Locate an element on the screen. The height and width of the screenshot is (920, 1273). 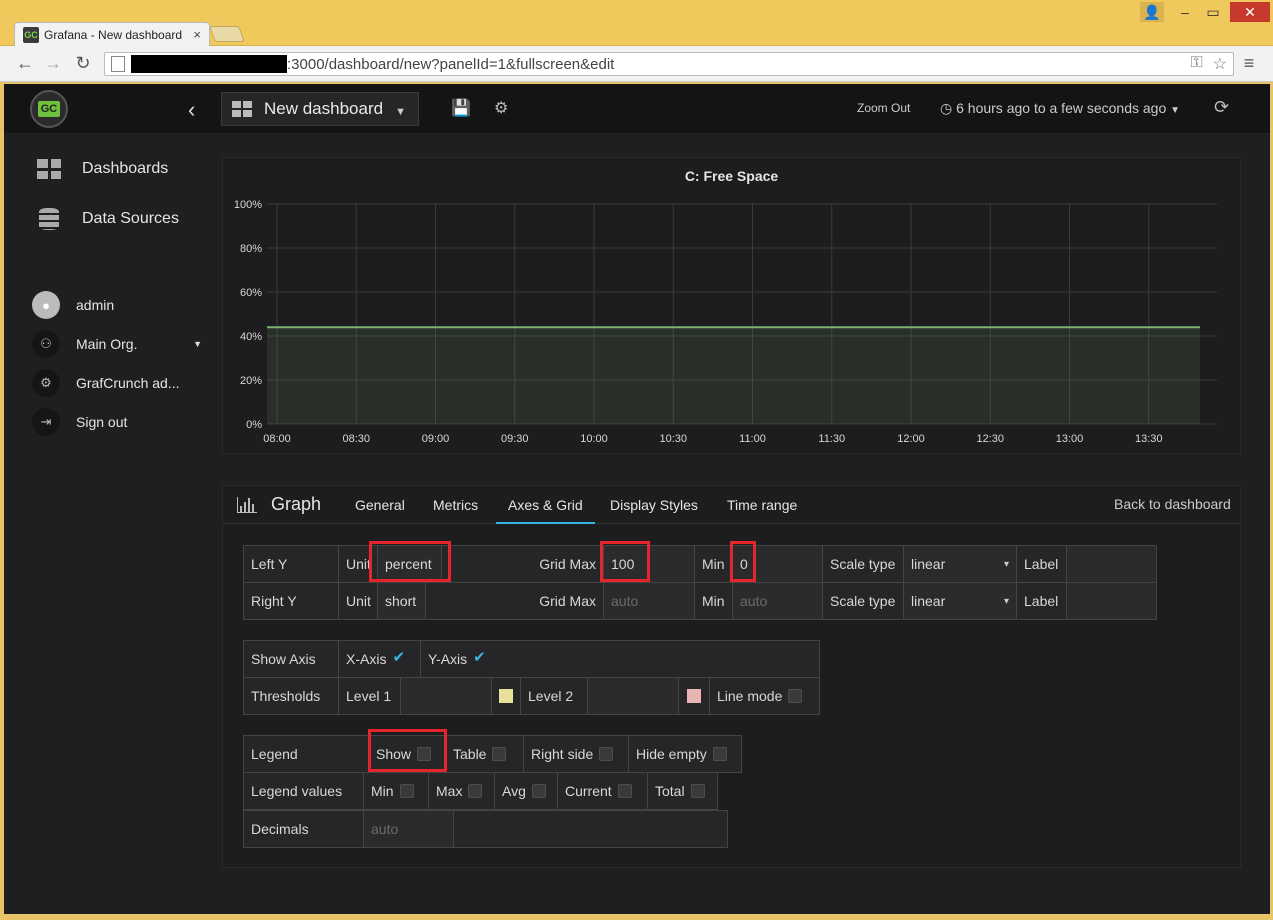
legend-hide-empty-toggle: Hide empty is located at coordinates (685, 754).